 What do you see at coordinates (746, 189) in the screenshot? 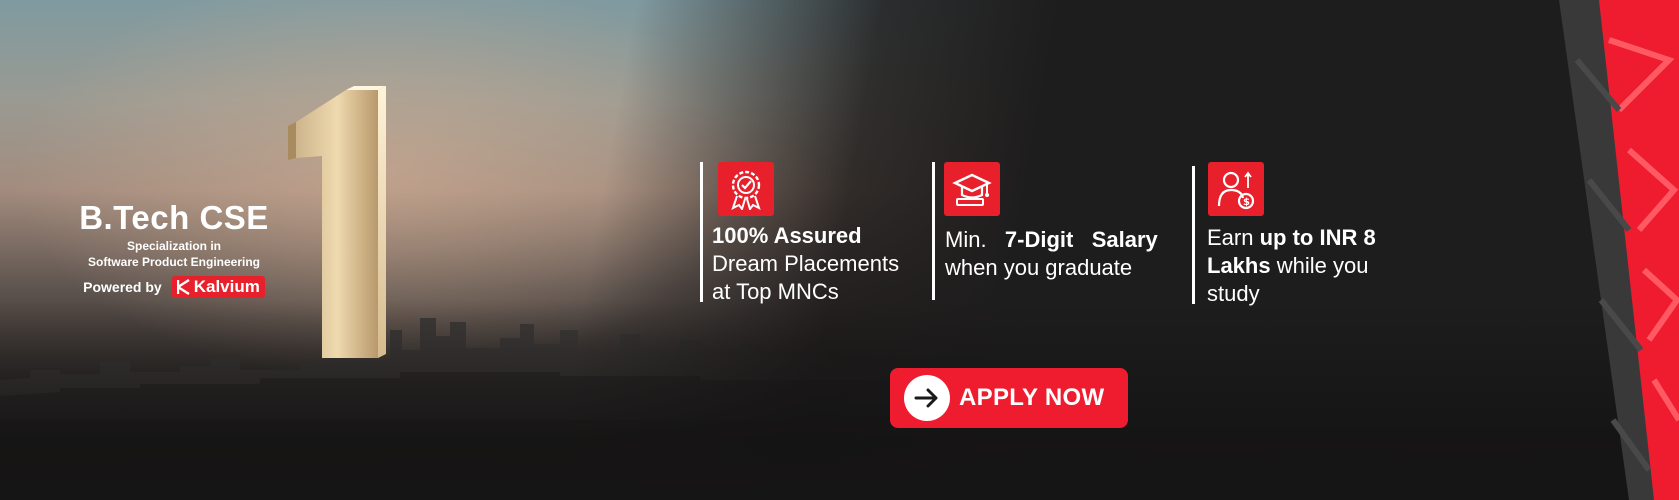
I see `award-badge-icon` at bounding box center [746, 189].